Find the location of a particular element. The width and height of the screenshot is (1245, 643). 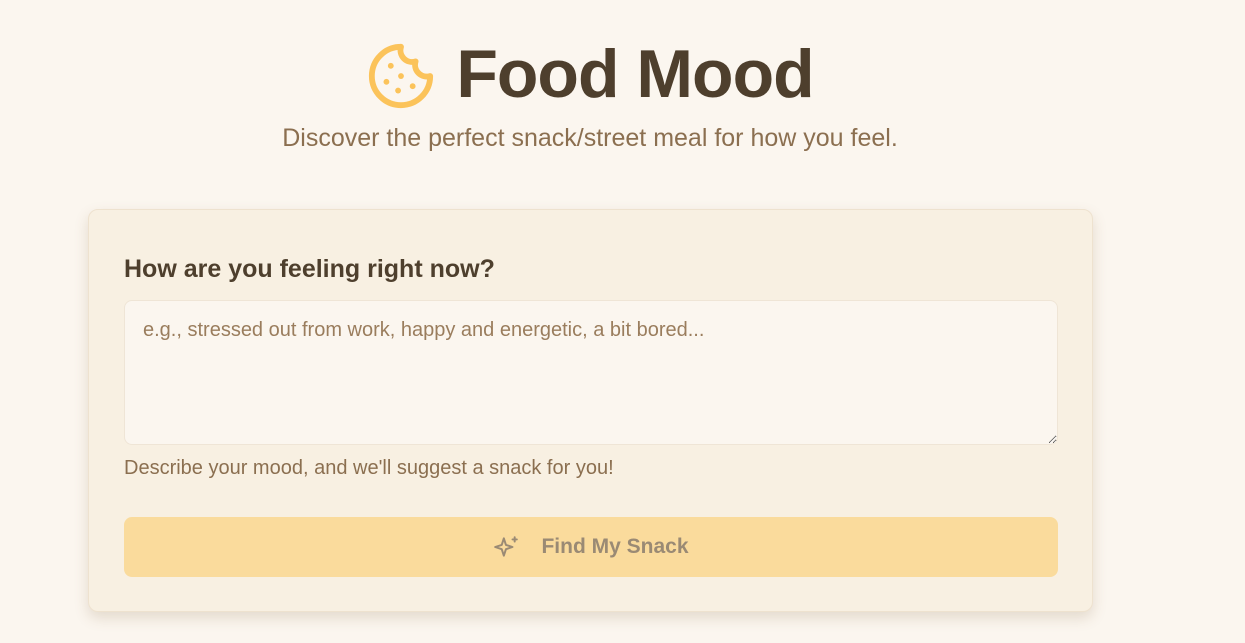

sparkles-icon is located at coordinates (506, 547).